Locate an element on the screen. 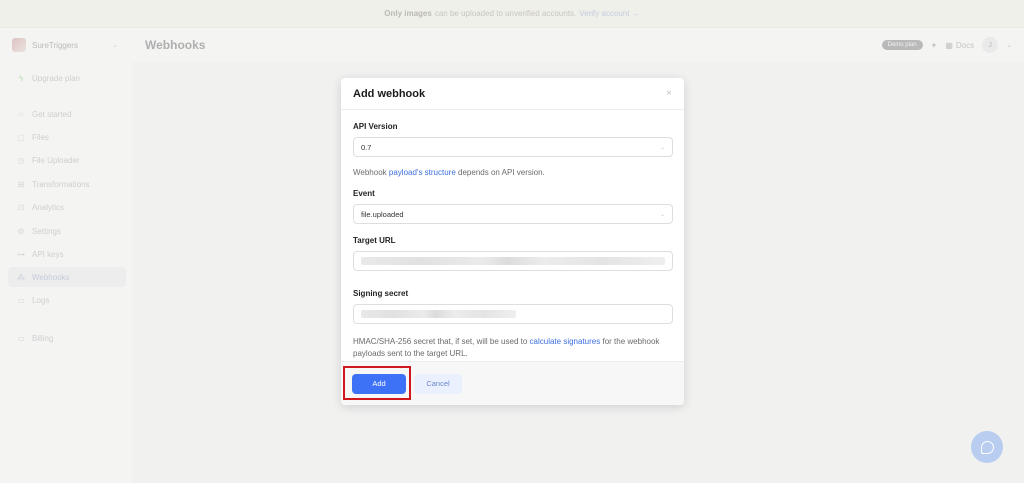 This screenshot has height=483, width=1024. api-version-value: 0.7 is located at coordinates (366, 147).